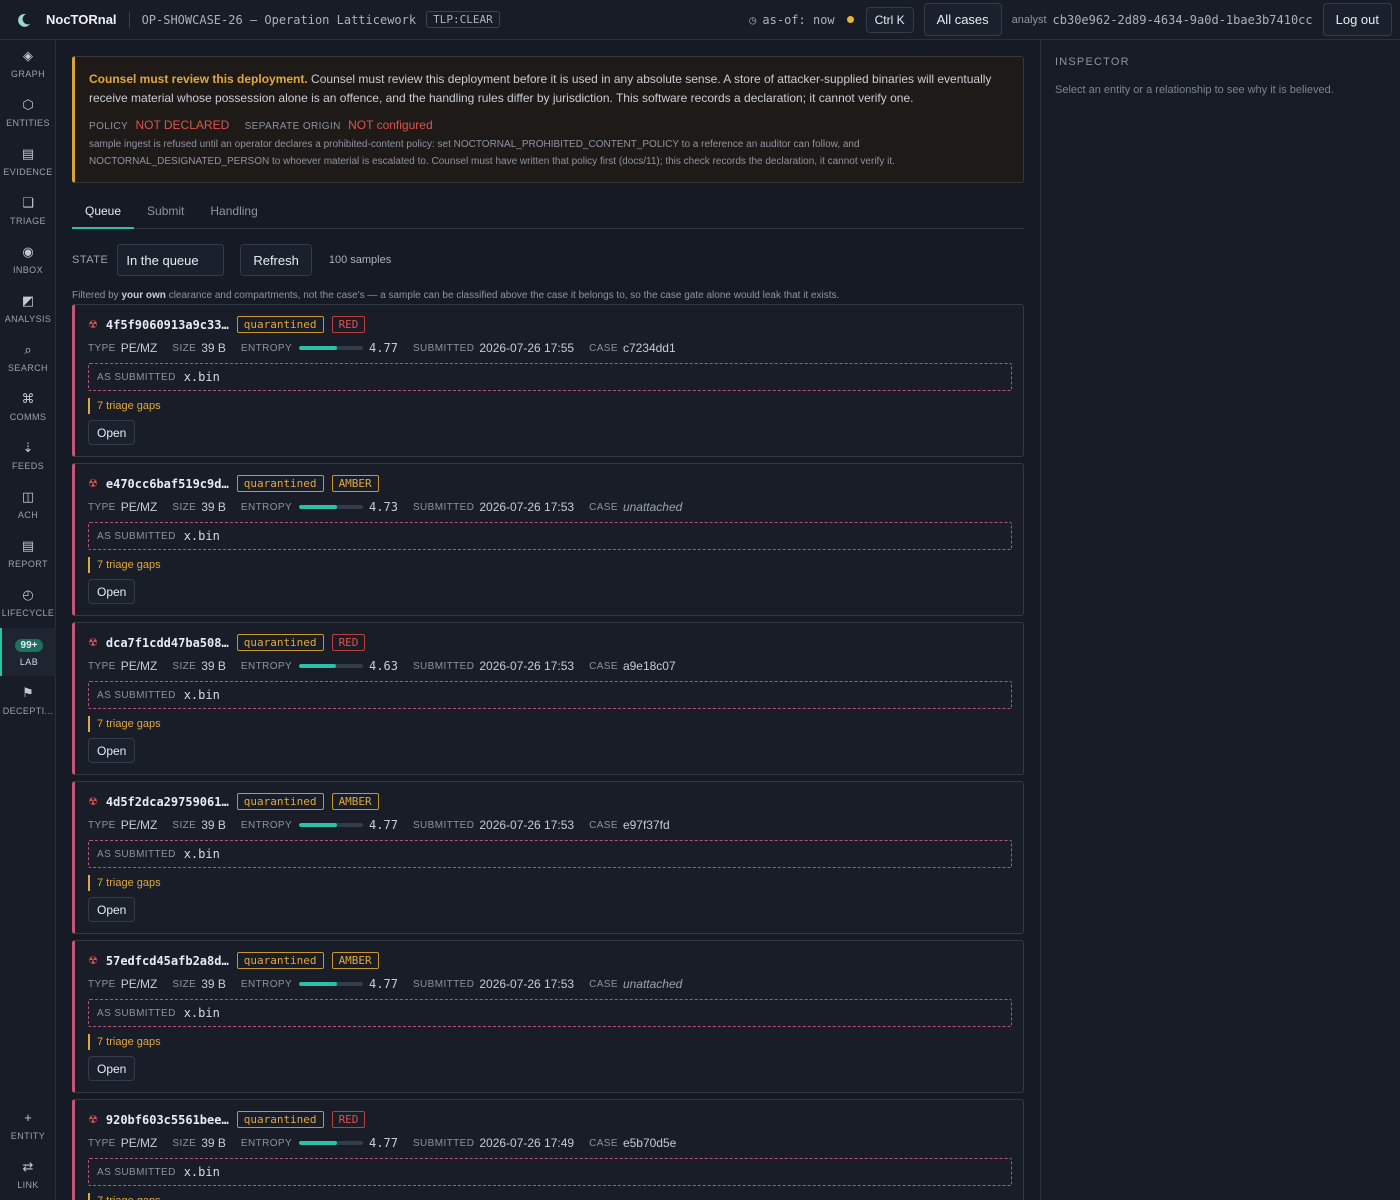  What do you see at coordinates (527, 1143) in the screenshot?
I see `submitted-value: 2026-07-26 17:49` at bounding box center [527, 1143].